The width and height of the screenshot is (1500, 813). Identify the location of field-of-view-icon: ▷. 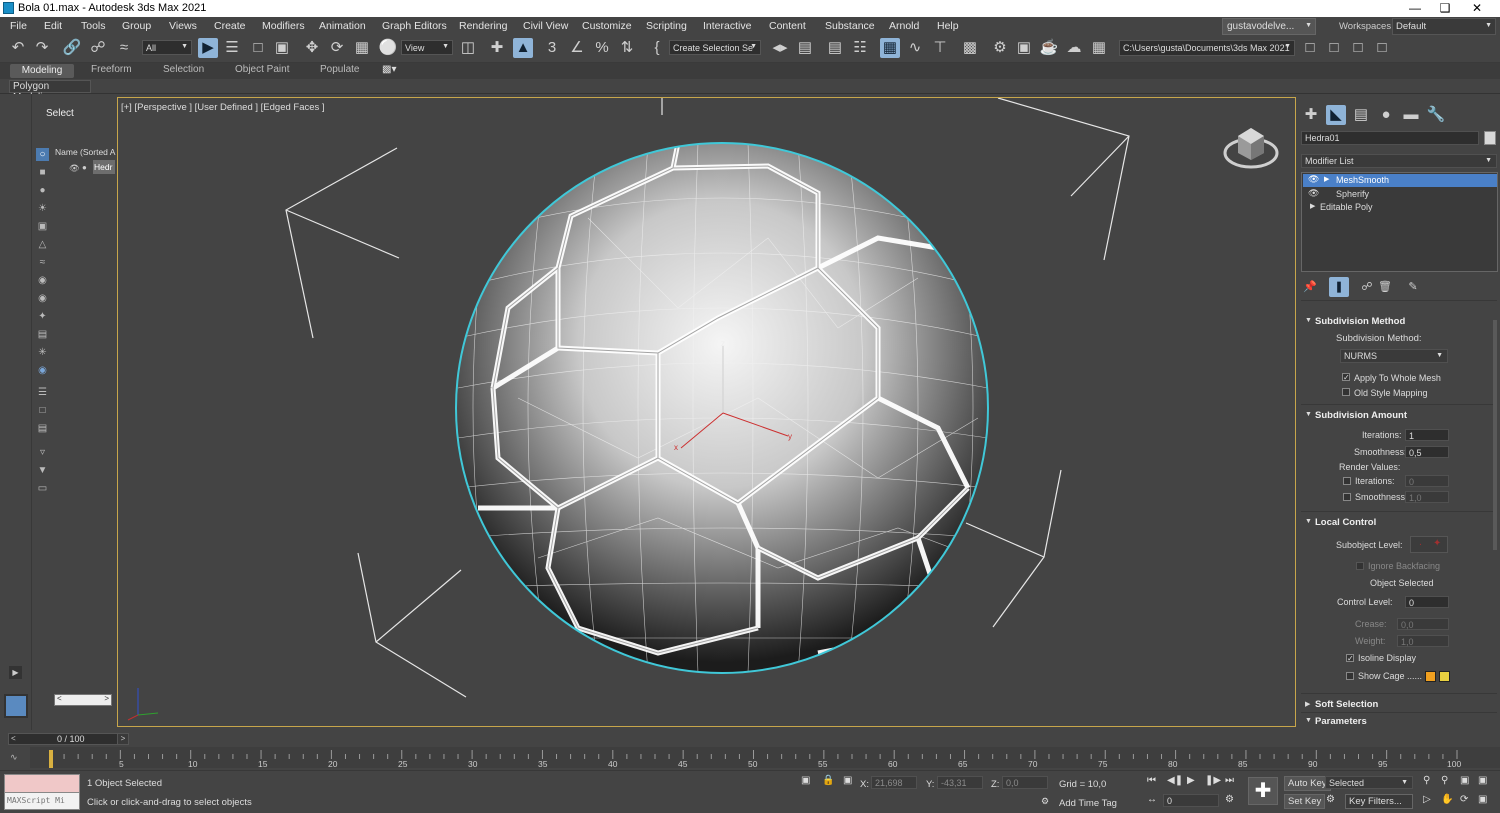
(1427, 799).